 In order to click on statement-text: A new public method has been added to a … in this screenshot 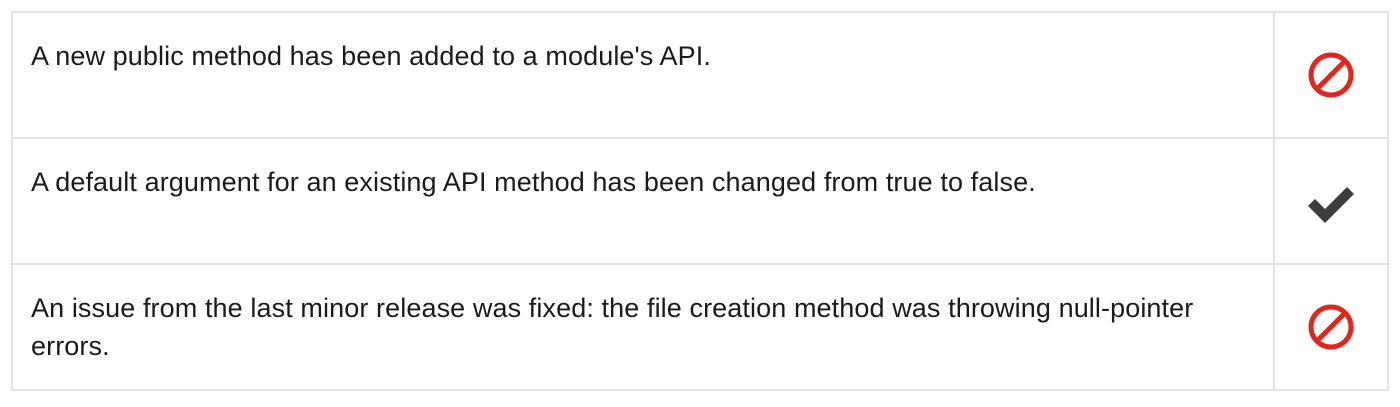, I will do `click(371, 56)`.